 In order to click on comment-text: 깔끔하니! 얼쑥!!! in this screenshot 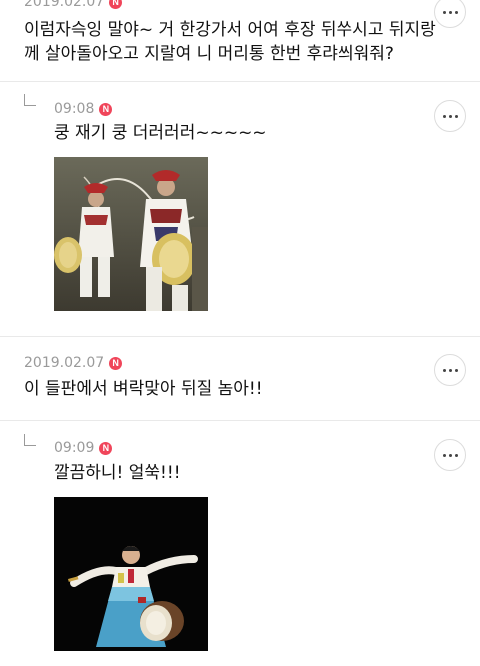, I will do `click(117, 473)`.